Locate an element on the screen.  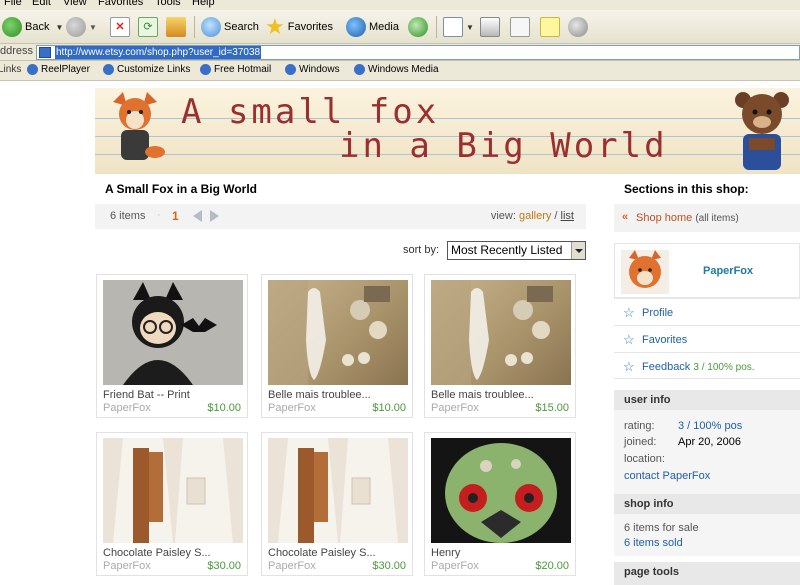
rating-value: 3 / 100% pos is located at coordinates (710, 426).